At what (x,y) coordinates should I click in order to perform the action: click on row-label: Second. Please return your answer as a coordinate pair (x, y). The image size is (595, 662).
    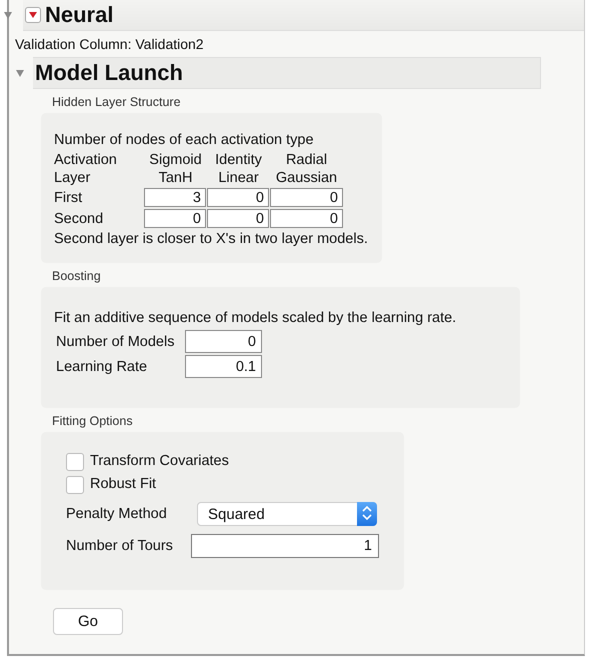
    Looking at the image, I should click on (79, 218).